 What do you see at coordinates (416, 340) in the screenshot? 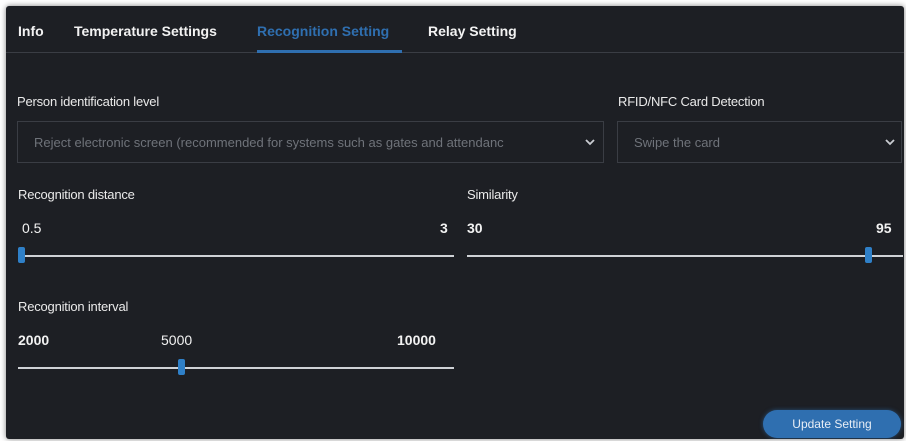
I see `recognition-interval-max: 10000` at bounding box center [416, 340].